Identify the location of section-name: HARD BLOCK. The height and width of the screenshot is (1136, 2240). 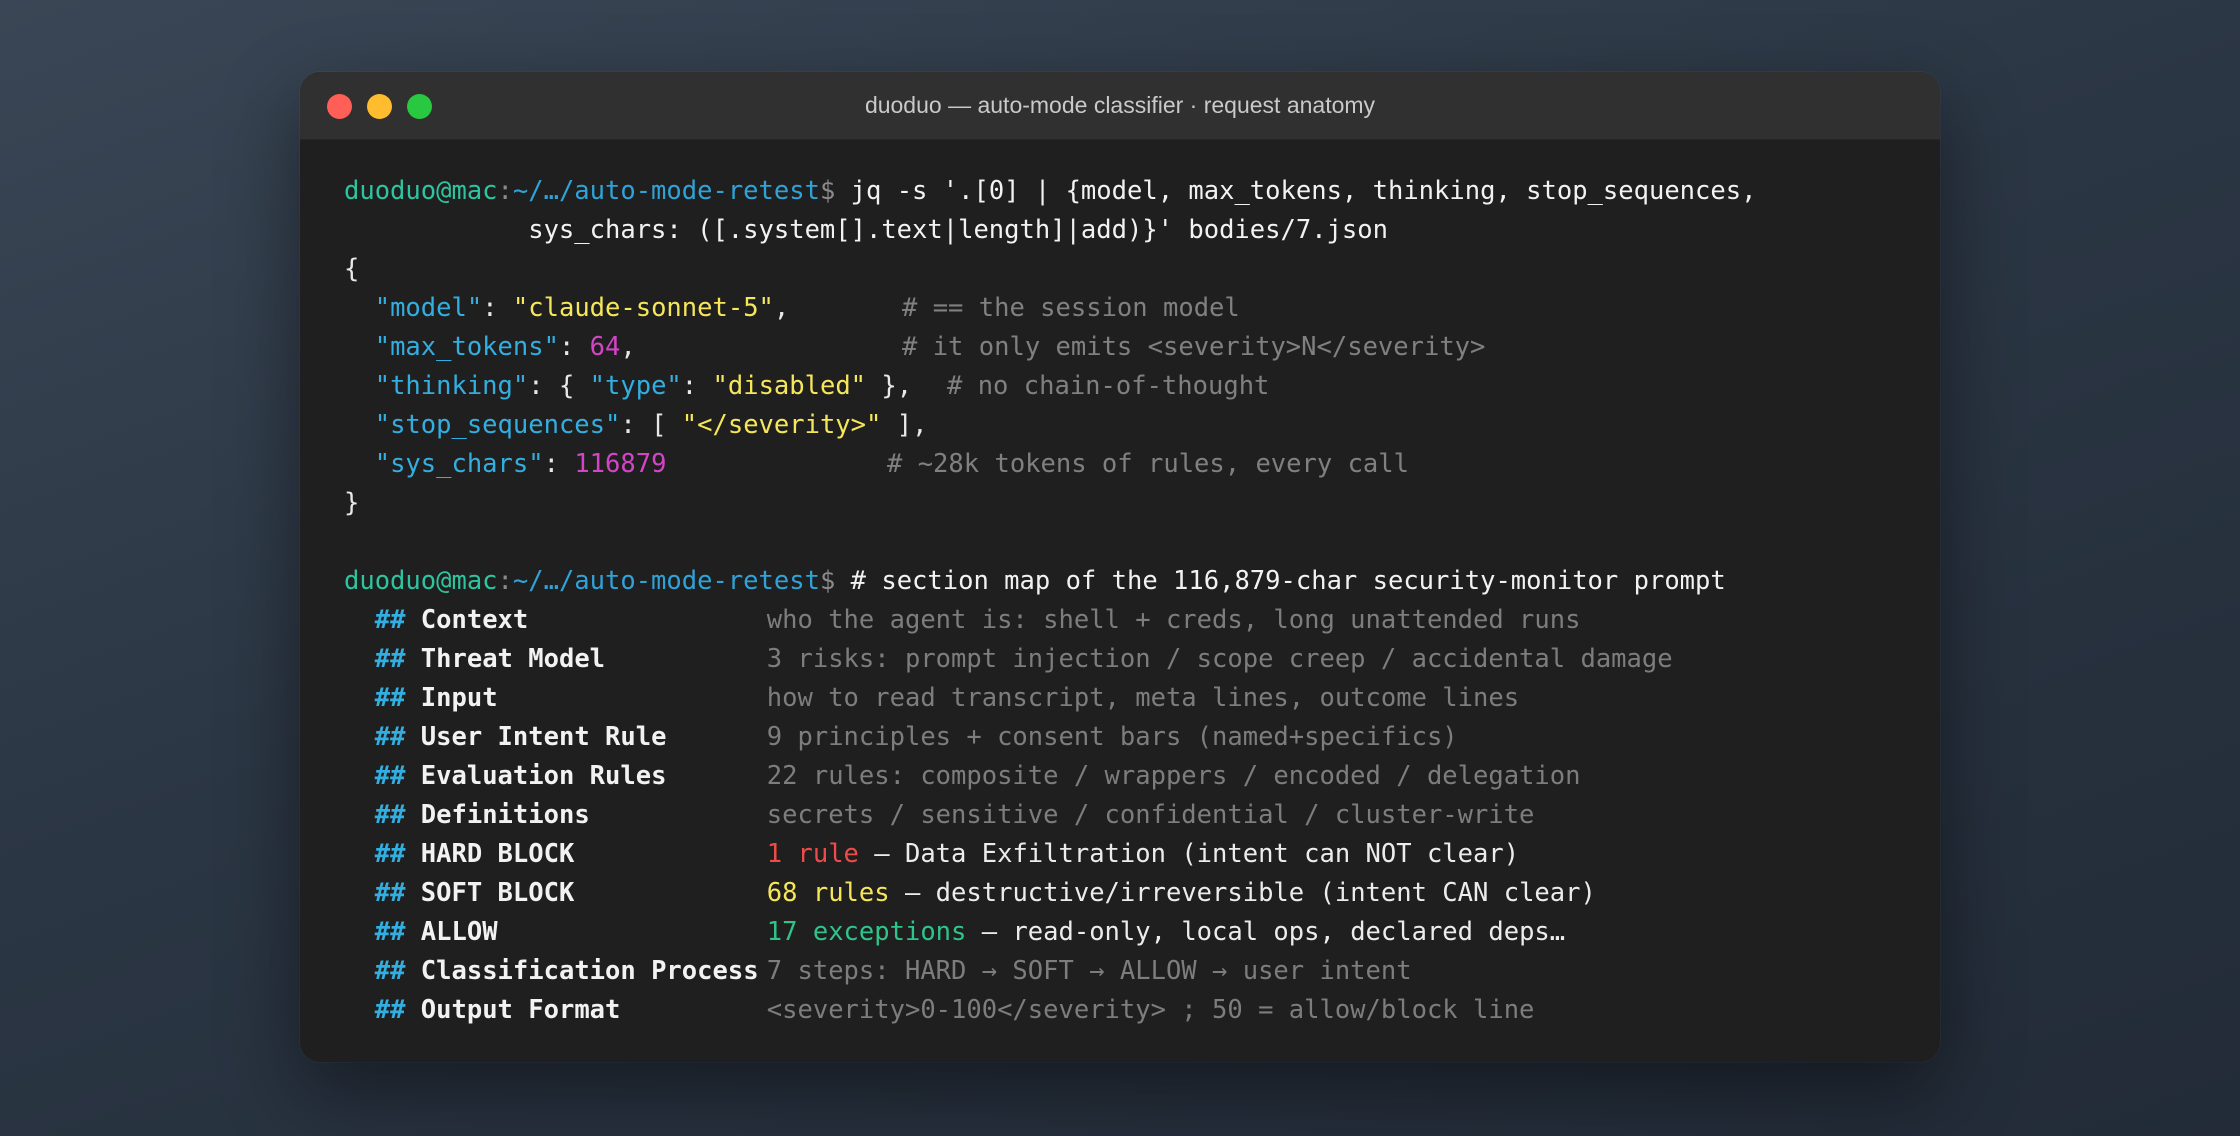
(497, 854).